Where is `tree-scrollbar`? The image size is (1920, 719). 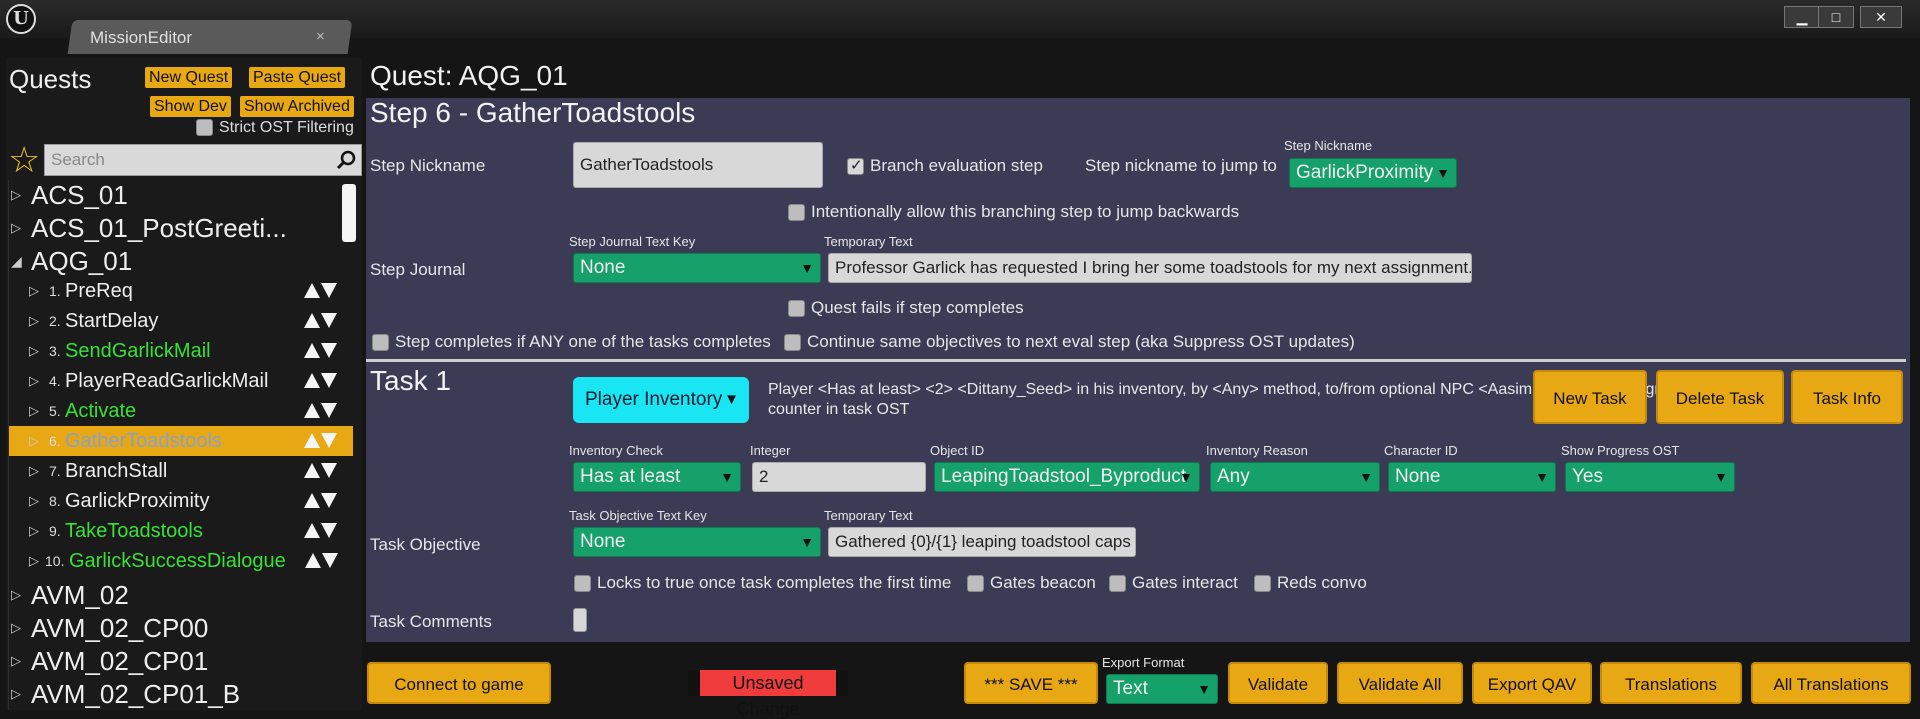 tree-scrollbar is located at coordinates (349, 213).